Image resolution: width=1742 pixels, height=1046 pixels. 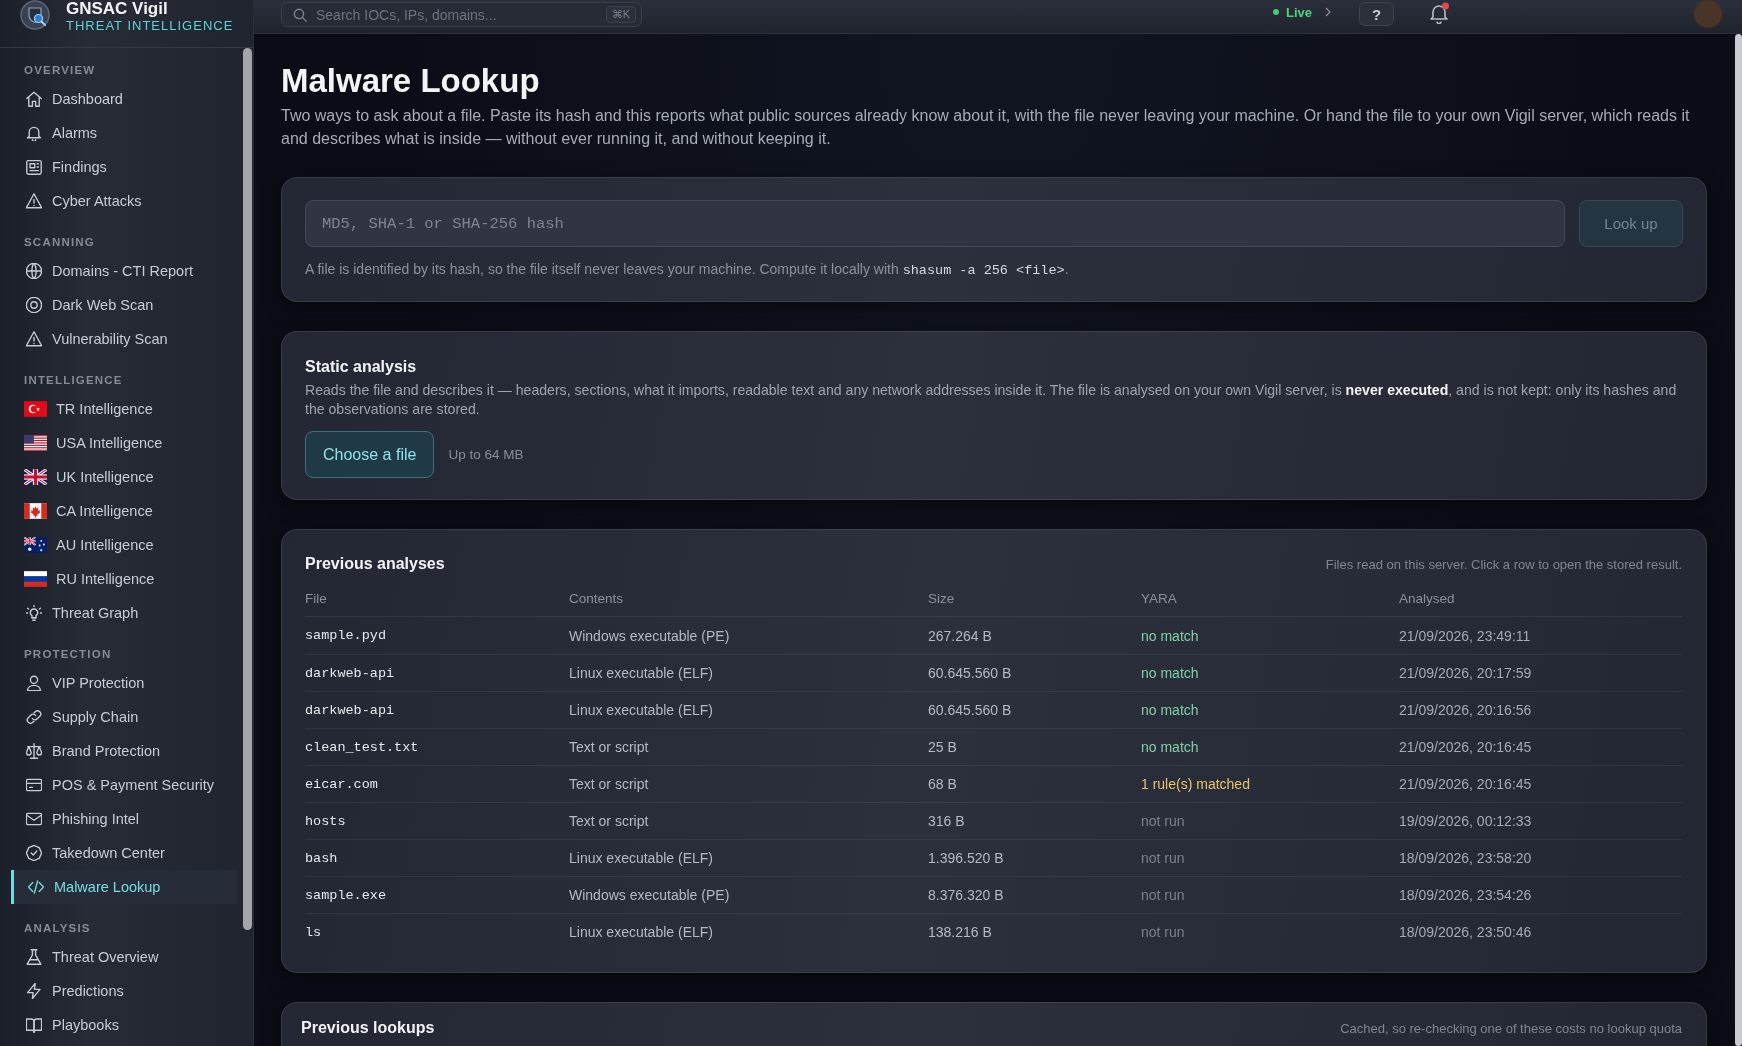 I want to click on sidebar-item: RU Intelligence, so click(x=124, y=579).